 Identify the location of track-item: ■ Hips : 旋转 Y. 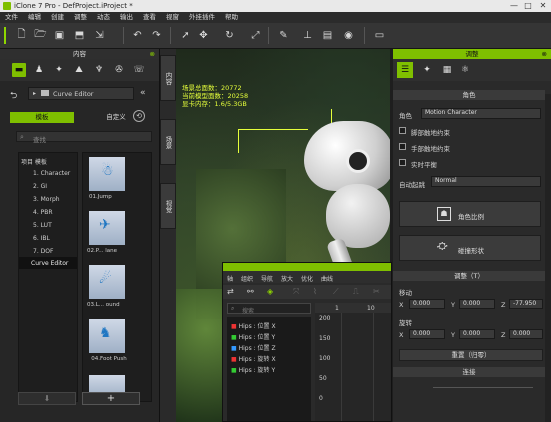
(253, 369).